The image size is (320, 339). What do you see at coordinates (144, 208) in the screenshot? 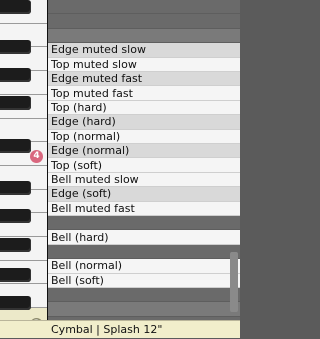
I see `lane-bell-muted-fast: Bell muted fast` at bounding box center [144, 208].